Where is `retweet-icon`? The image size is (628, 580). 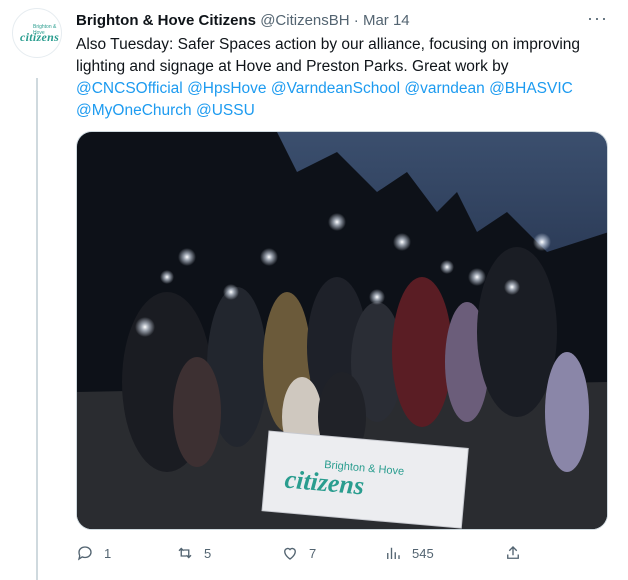
retweet-icon is located at coordinates (185, 553).